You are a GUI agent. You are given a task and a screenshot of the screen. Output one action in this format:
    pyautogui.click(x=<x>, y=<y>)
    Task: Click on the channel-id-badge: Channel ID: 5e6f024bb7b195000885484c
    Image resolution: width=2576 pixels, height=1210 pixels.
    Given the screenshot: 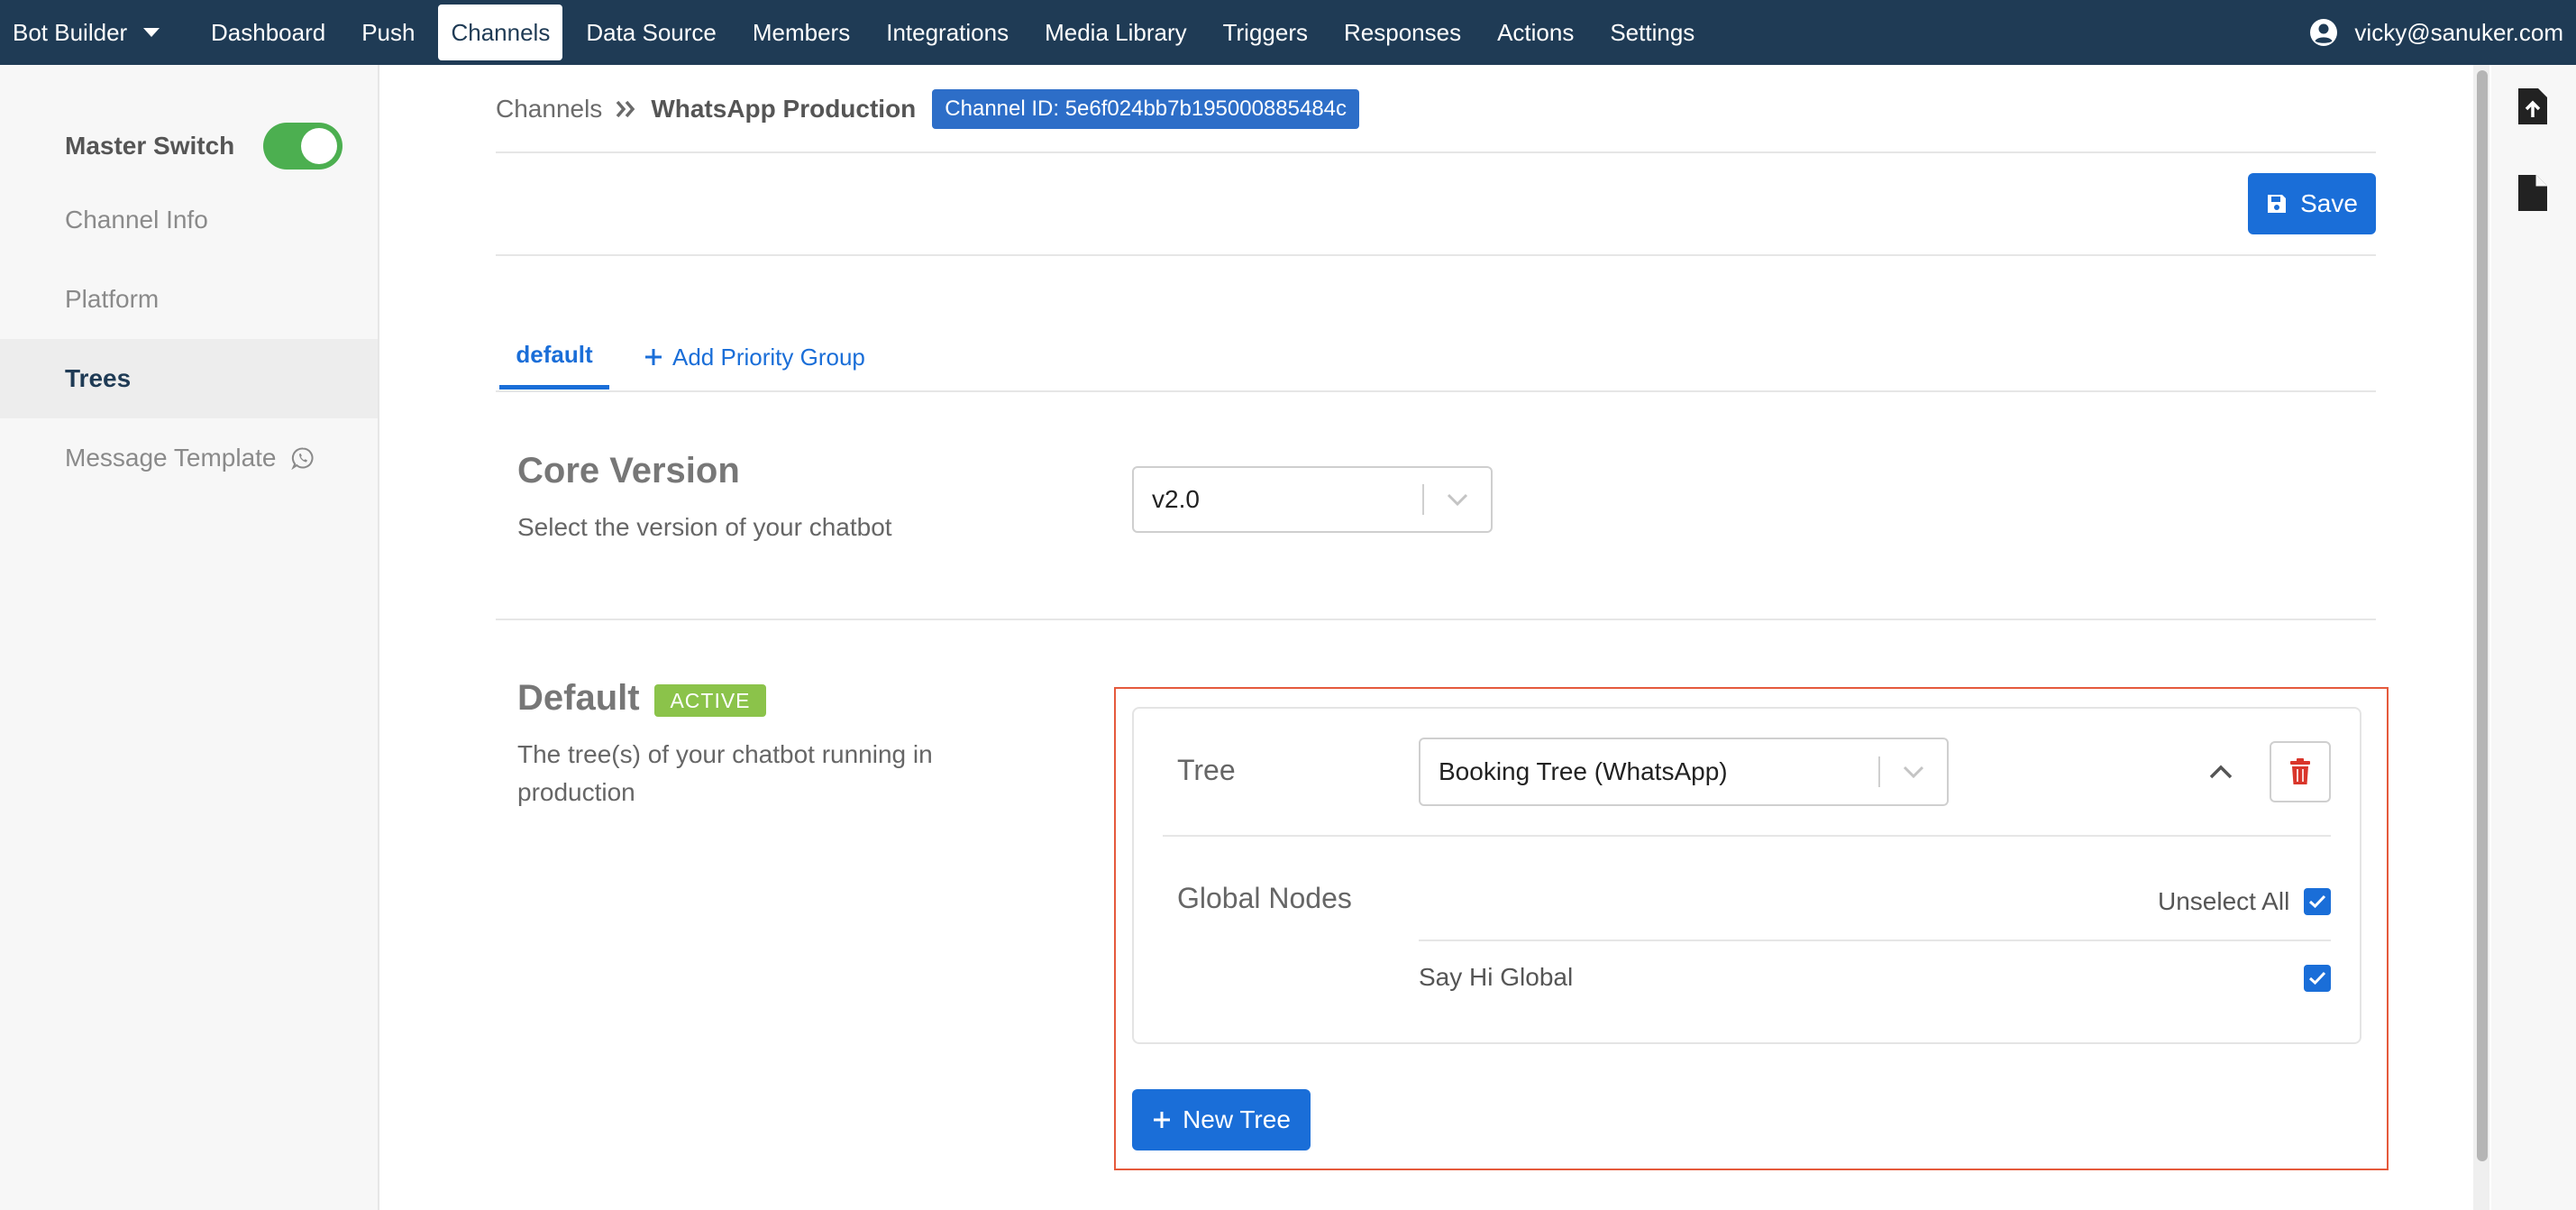 What is the action you would take?
    pyautogui.click(x=1146, y=109)
    